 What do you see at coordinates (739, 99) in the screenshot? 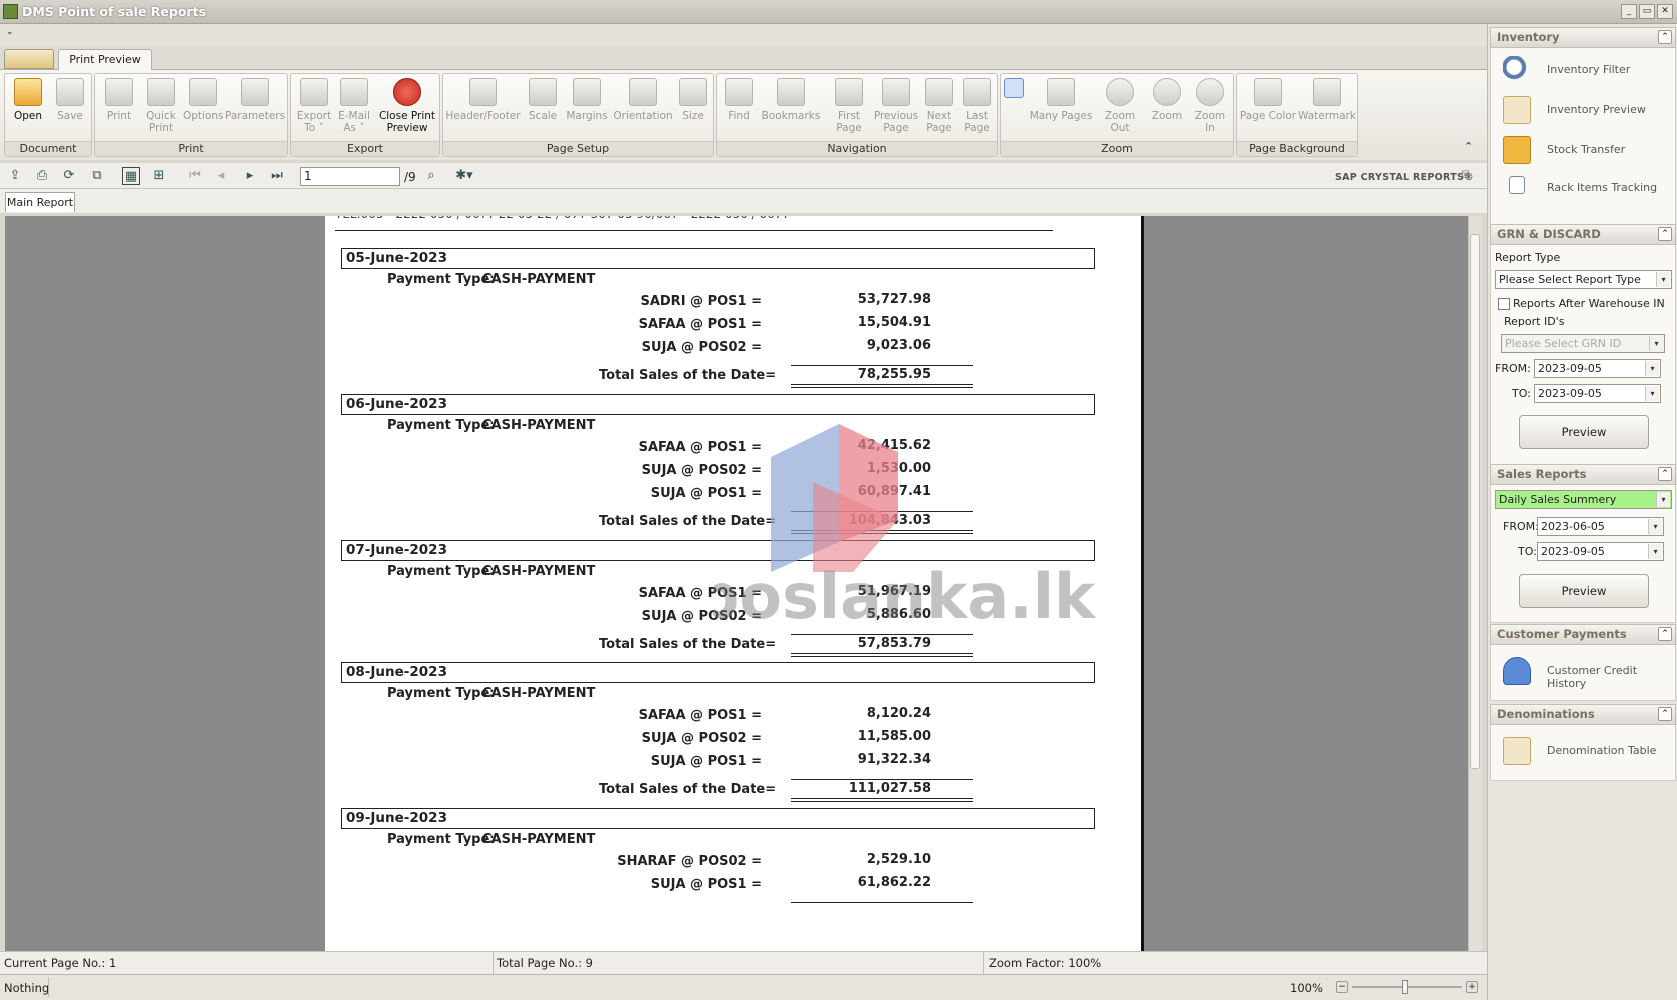
I see `find-button: Find` at bounding box center [739, 99].